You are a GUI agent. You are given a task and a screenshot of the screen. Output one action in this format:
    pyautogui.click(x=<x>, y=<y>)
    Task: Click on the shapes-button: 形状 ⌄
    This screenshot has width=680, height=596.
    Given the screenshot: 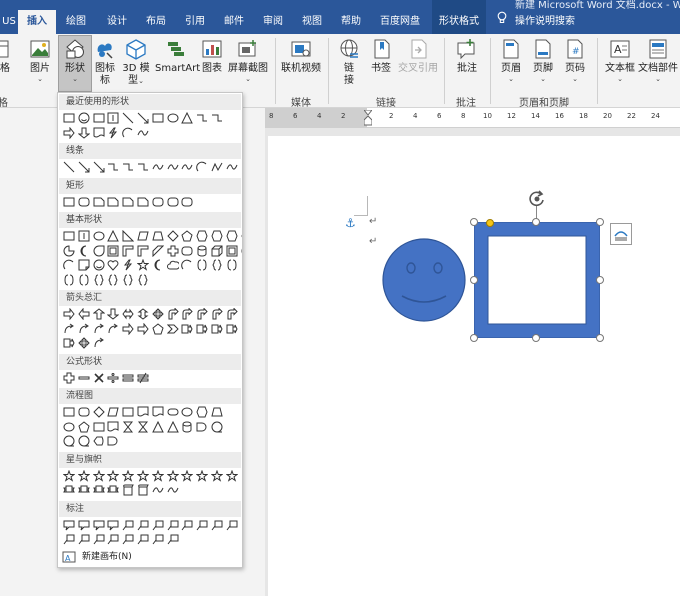 What is the action you would take?
    pyautogui.click(x=75, y=63)
    